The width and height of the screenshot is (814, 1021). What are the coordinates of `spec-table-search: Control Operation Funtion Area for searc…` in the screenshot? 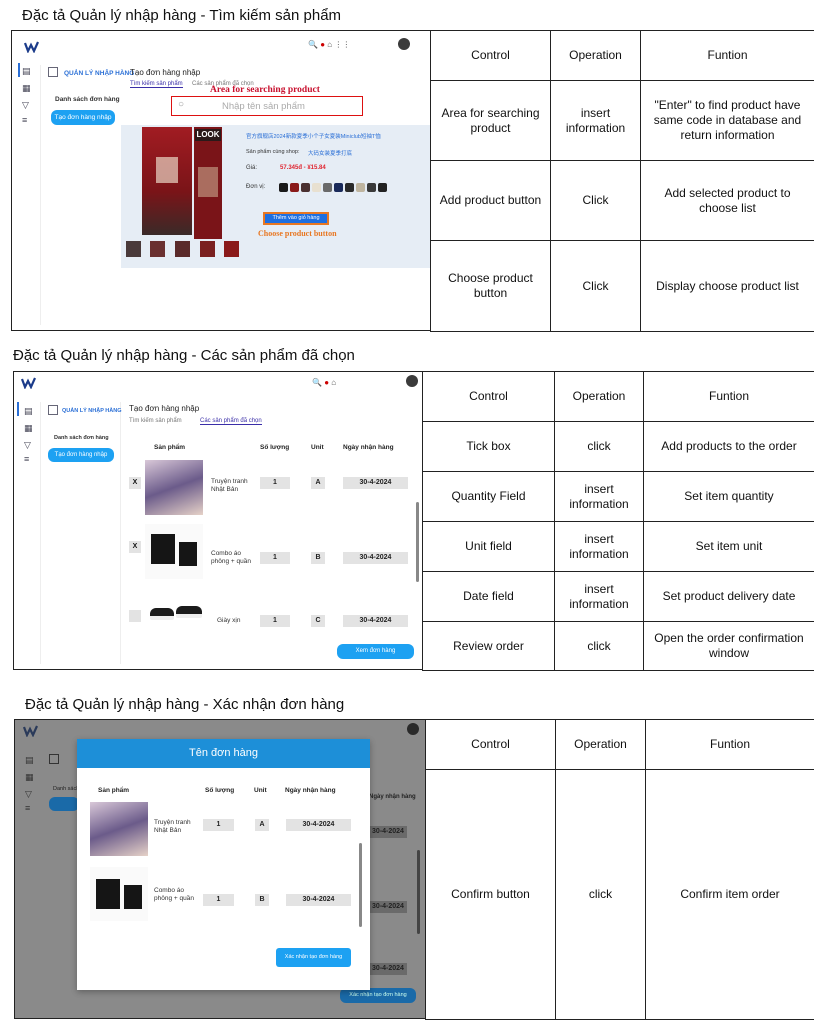 It's located at (622, 181).